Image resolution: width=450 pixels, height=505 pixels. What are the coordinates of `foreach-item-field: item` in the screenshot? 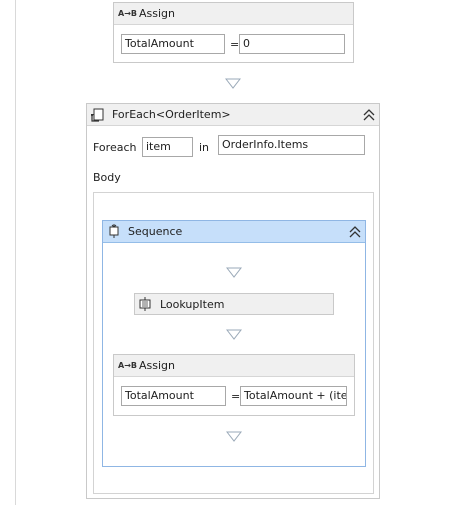 It's located at (167, 147).